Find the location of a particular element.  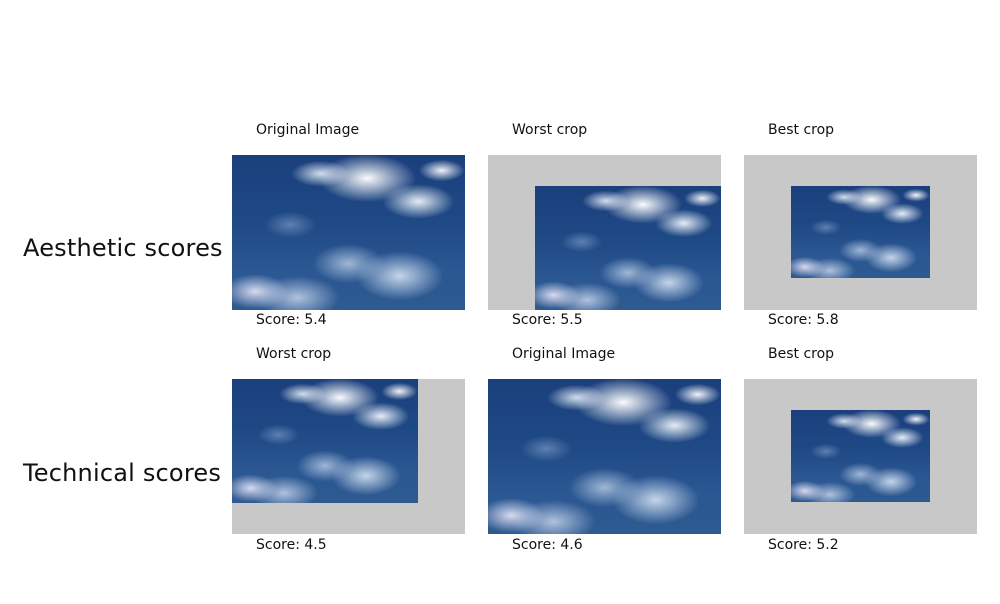

panel-aesthetic-worst is located at coordinates (604, 232).